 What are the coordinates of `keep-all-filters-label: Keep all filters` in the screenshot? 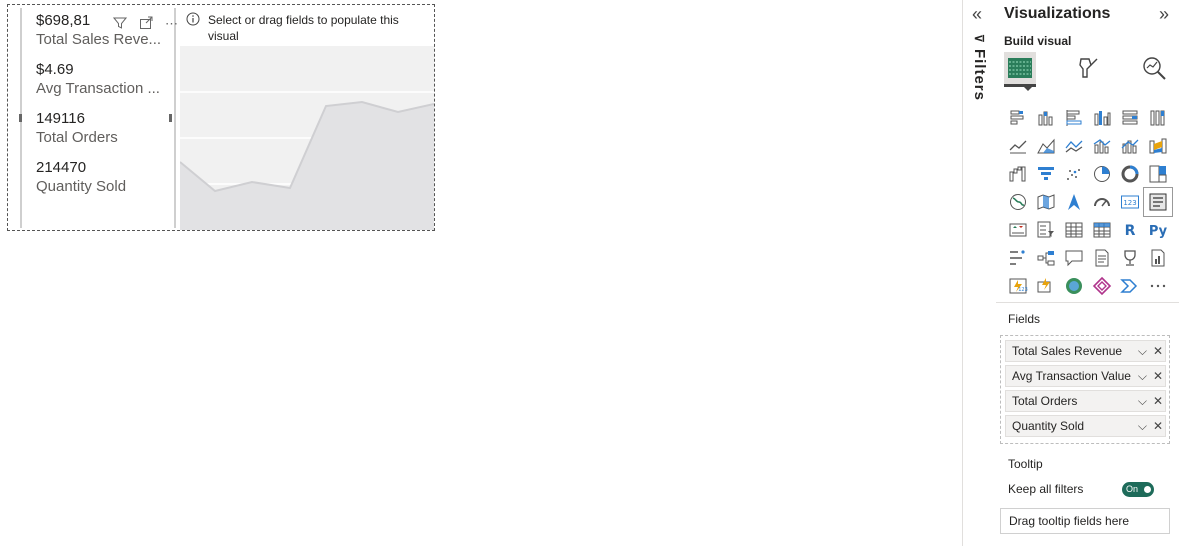 It's located at (1046, 489).